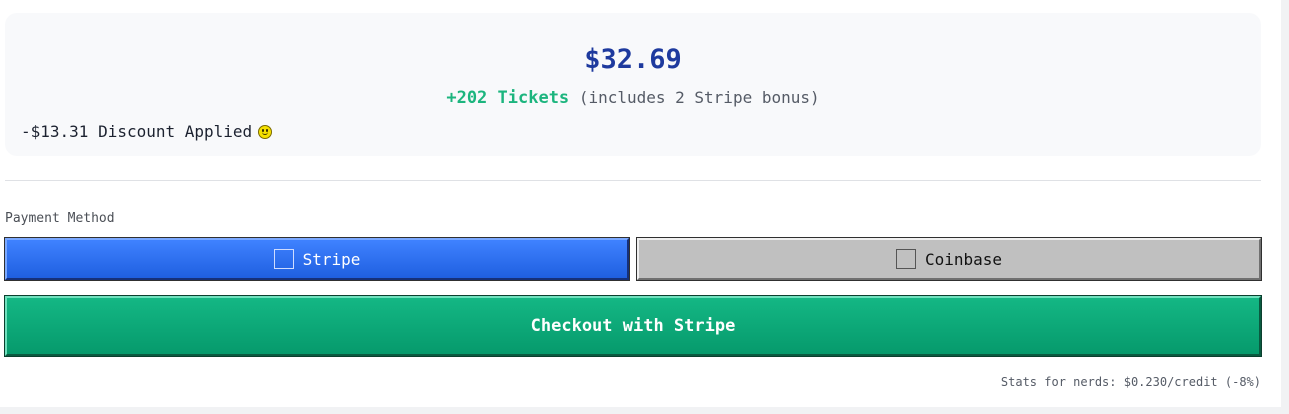  What do you see at coordinates (283, 259) in the screenshot?
I see `stripe-checkbox` at bounding box center [283, 259].